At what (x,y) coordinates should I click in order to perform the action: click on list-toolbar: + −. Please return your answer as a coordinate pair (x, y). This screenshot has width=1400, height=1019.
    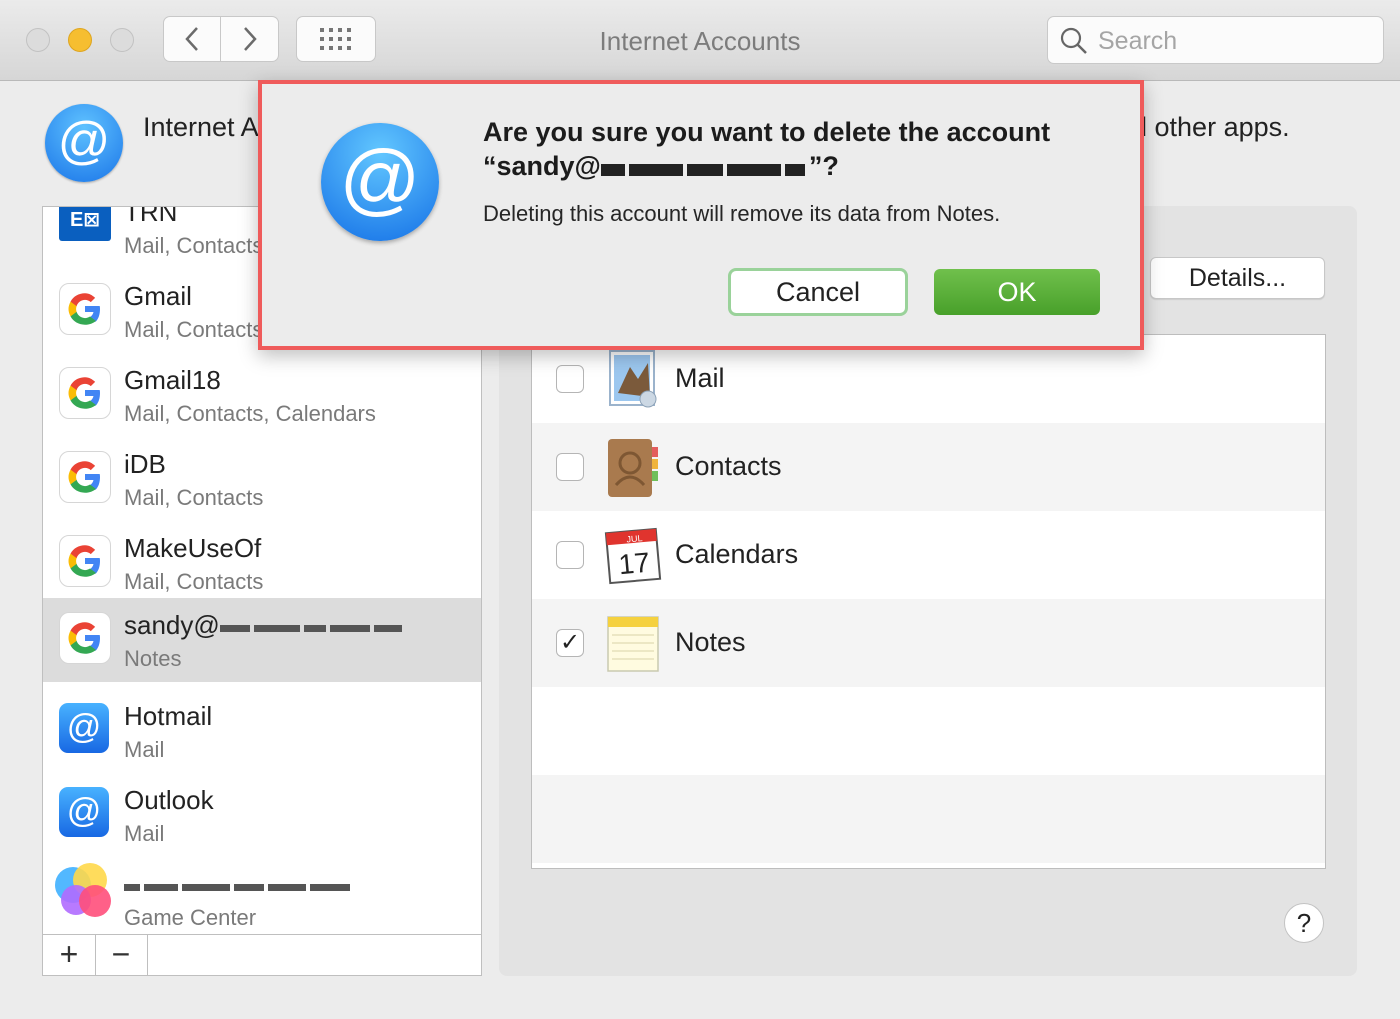
    Looking at the image, I should click on (262, 955).